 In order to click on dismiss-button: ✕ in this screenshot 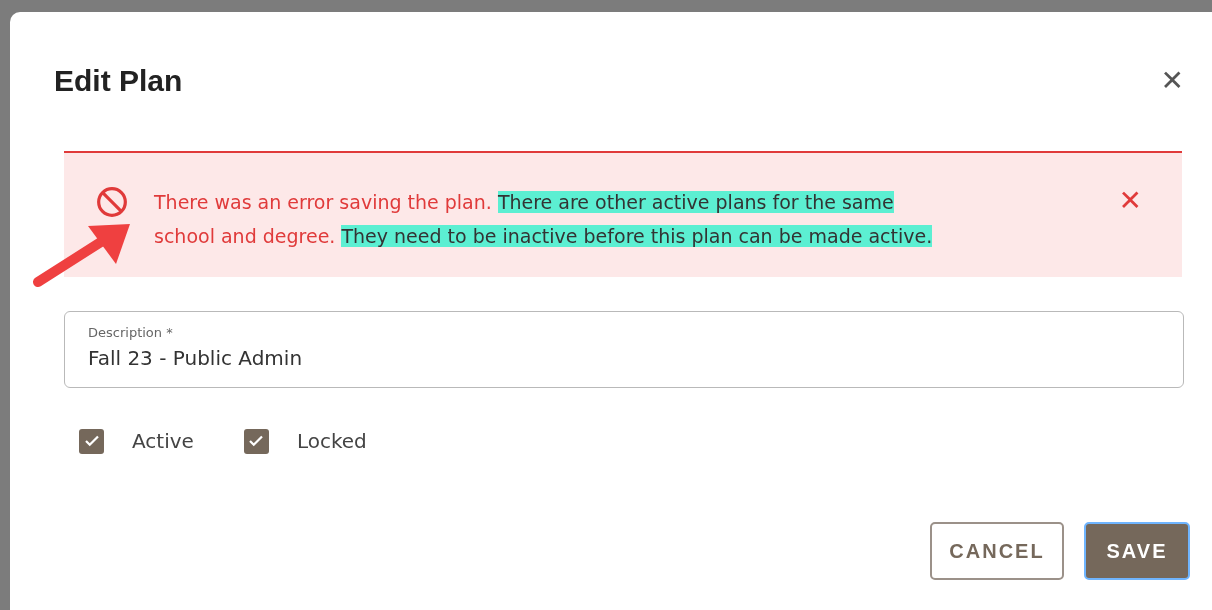, I will do `click(1130, 201)`.